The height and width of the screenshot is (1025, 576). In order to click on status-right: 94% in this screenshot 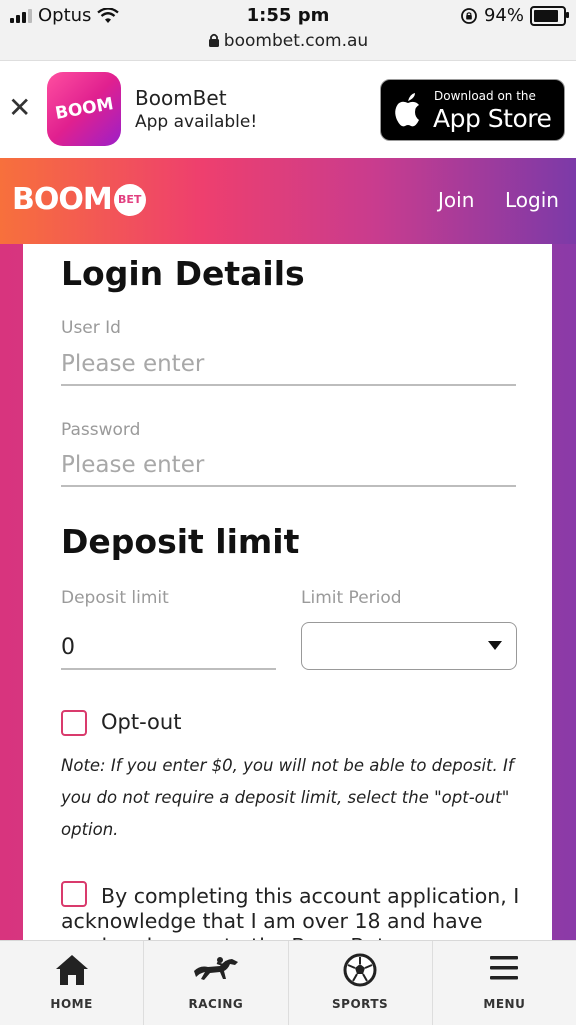, I will do `click(514, 15)`.